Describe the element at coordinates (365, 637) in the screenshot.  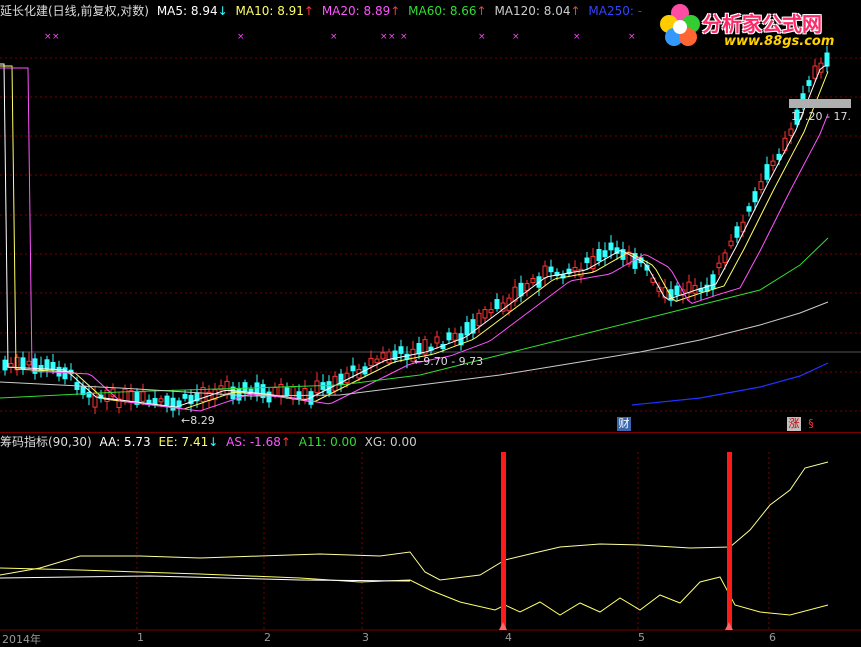
I see `x-tick-label: 3` at that location.